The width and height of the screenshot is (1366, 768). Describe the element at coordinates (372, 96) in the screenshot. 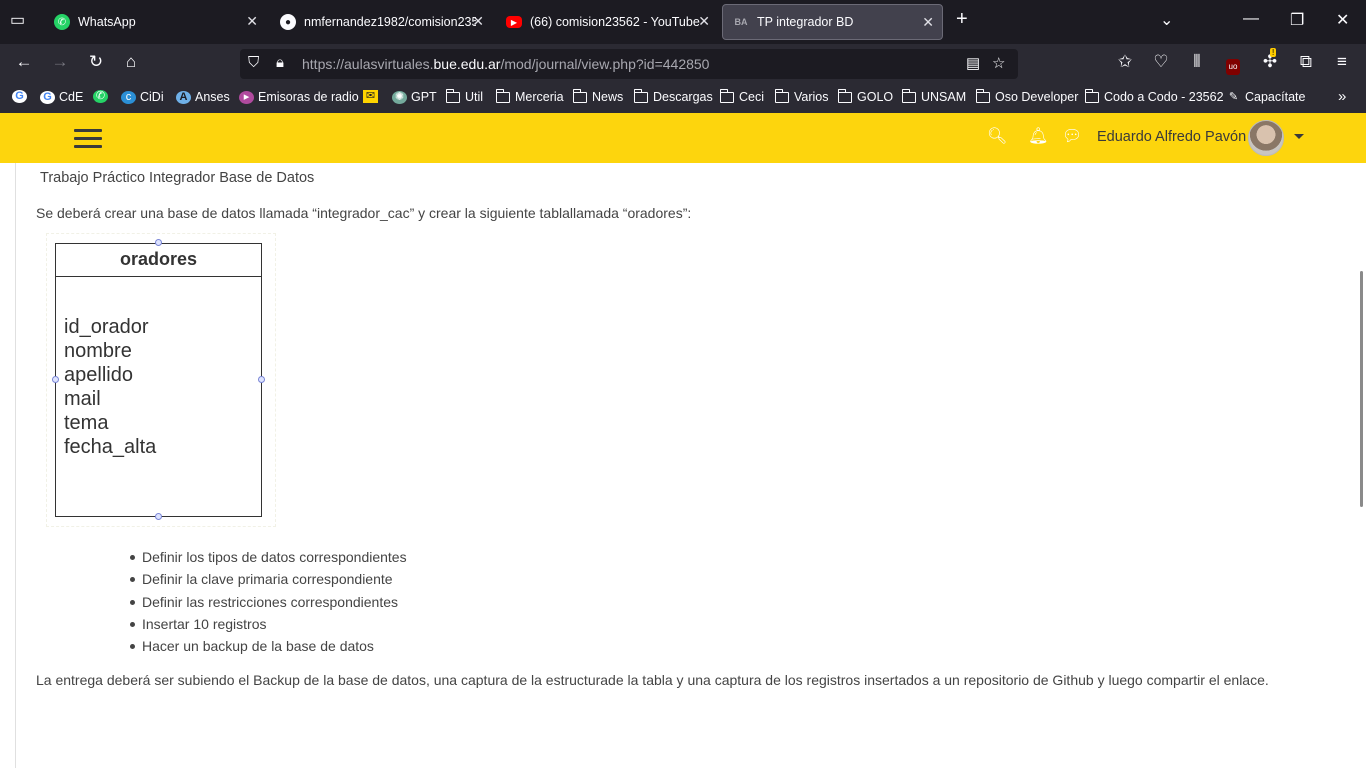

I see `bookmark-mail: ✉` at that location.